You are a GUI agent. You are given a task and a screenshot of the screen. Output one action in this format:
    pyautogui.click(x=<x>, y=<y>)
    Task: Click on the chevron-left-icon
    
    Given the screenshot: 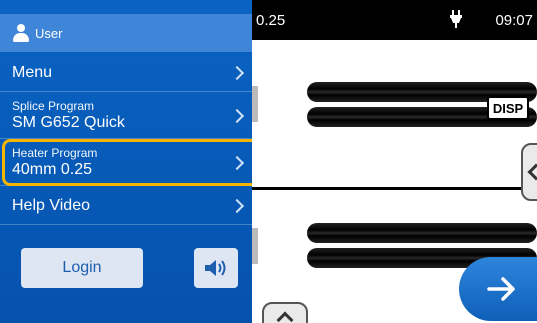 What is the action you would take?
    pyautogui.click(x=532, y=172)
    